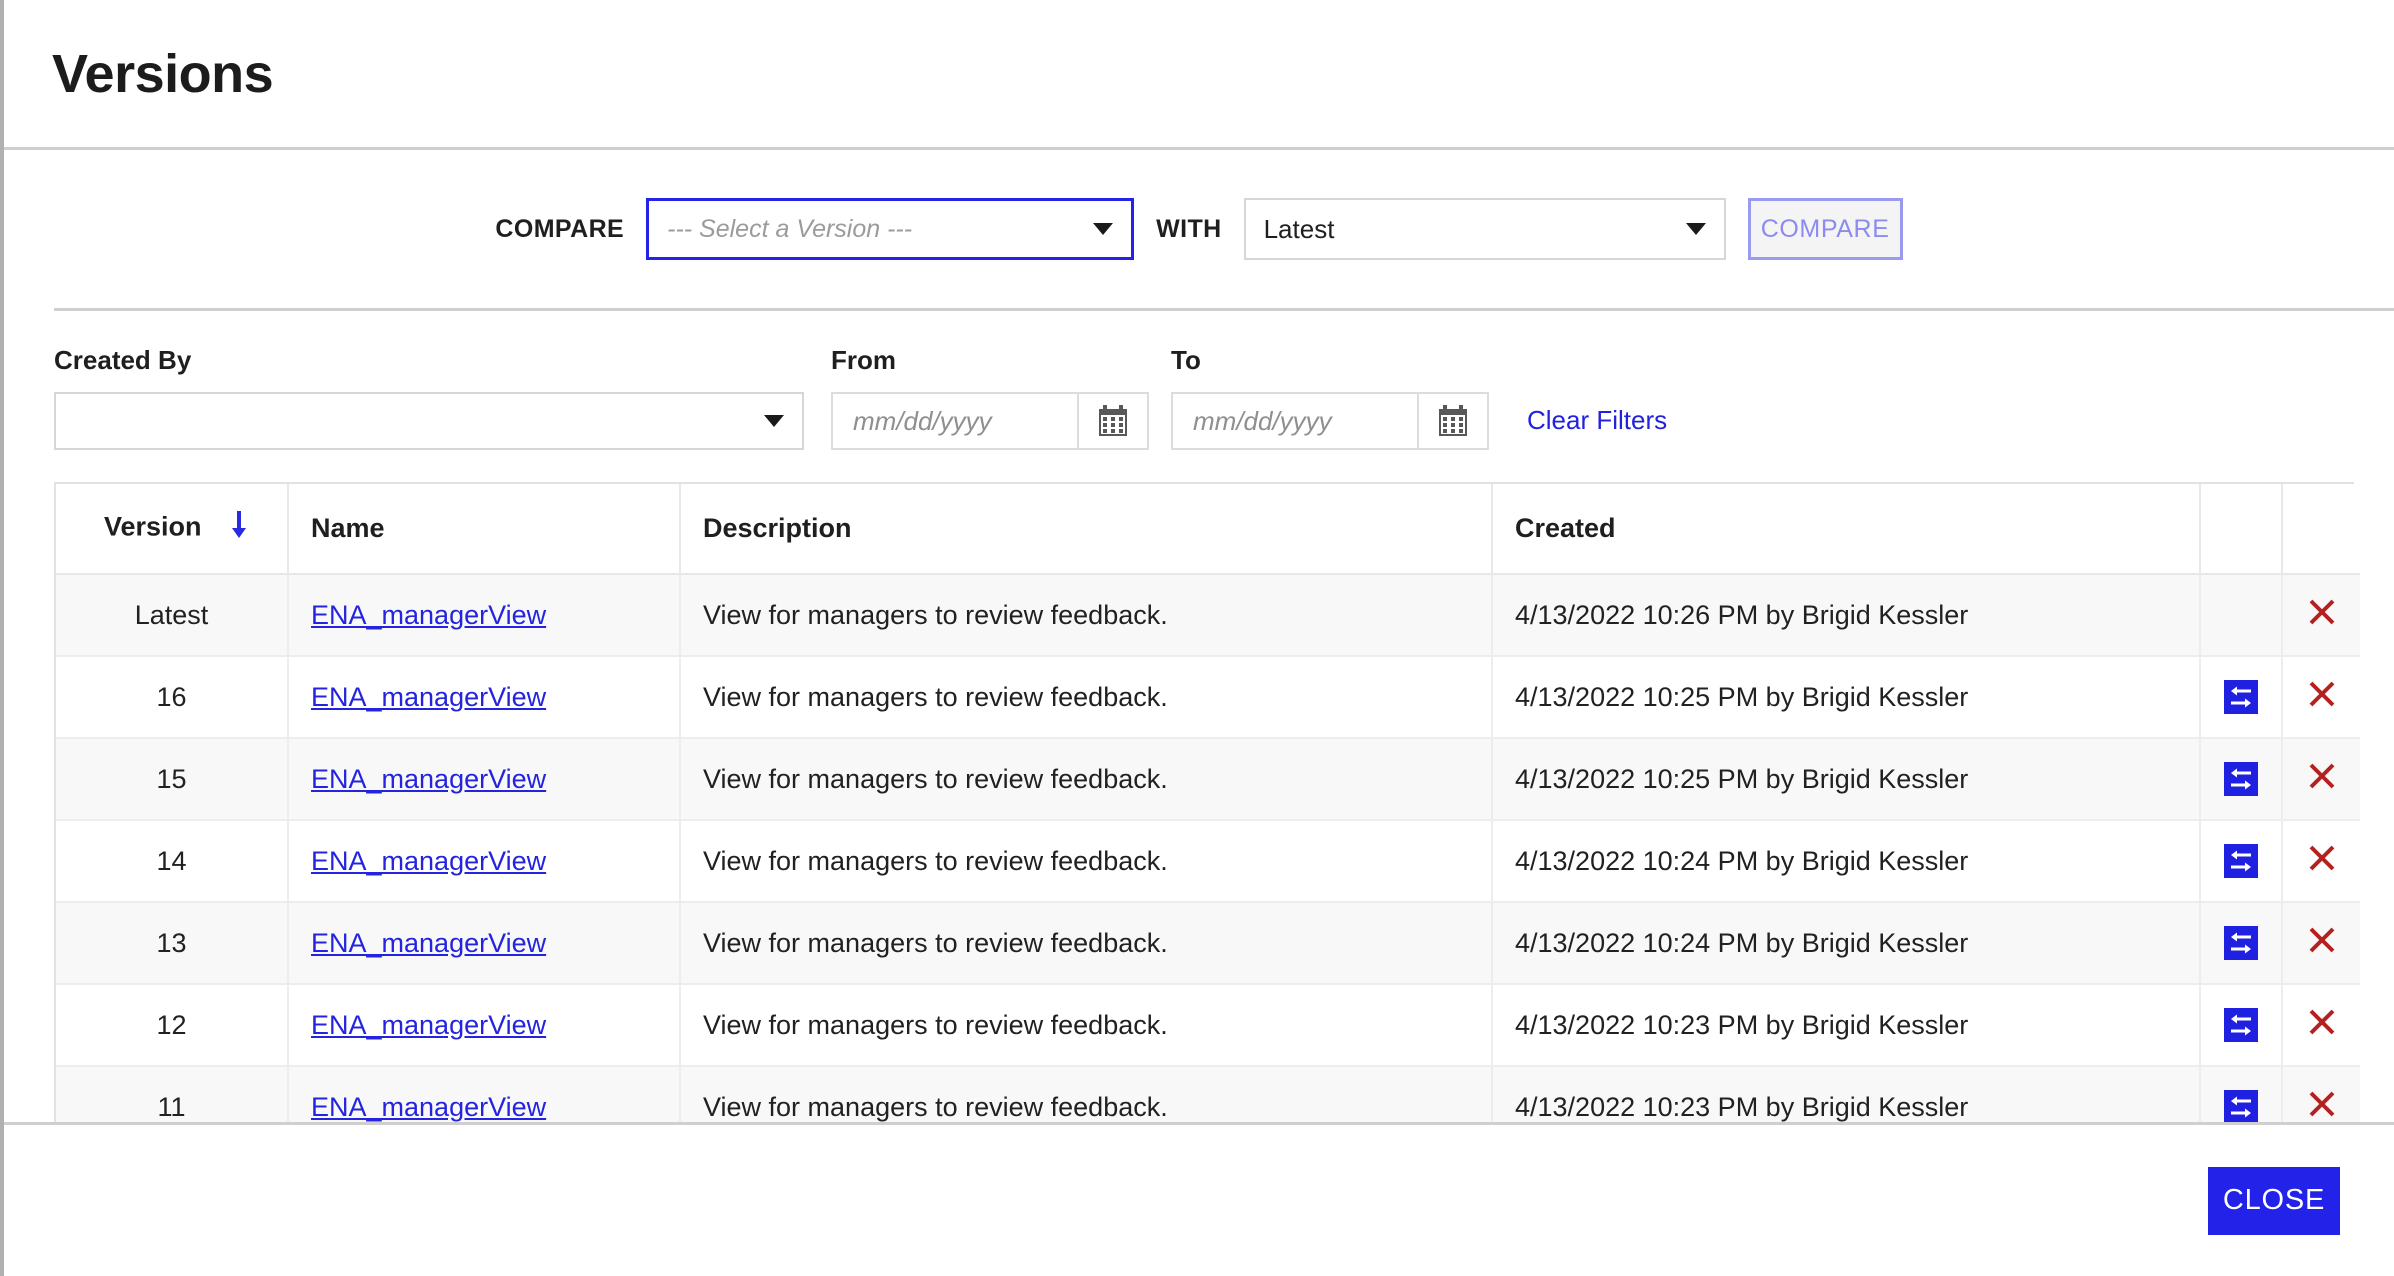 The height and width of the screenshot is (1276, 2394). What do you see at coordinates (1189, 228) in the screenshot?
I see `with-label: WITH` at bounding box center [1189, 228].